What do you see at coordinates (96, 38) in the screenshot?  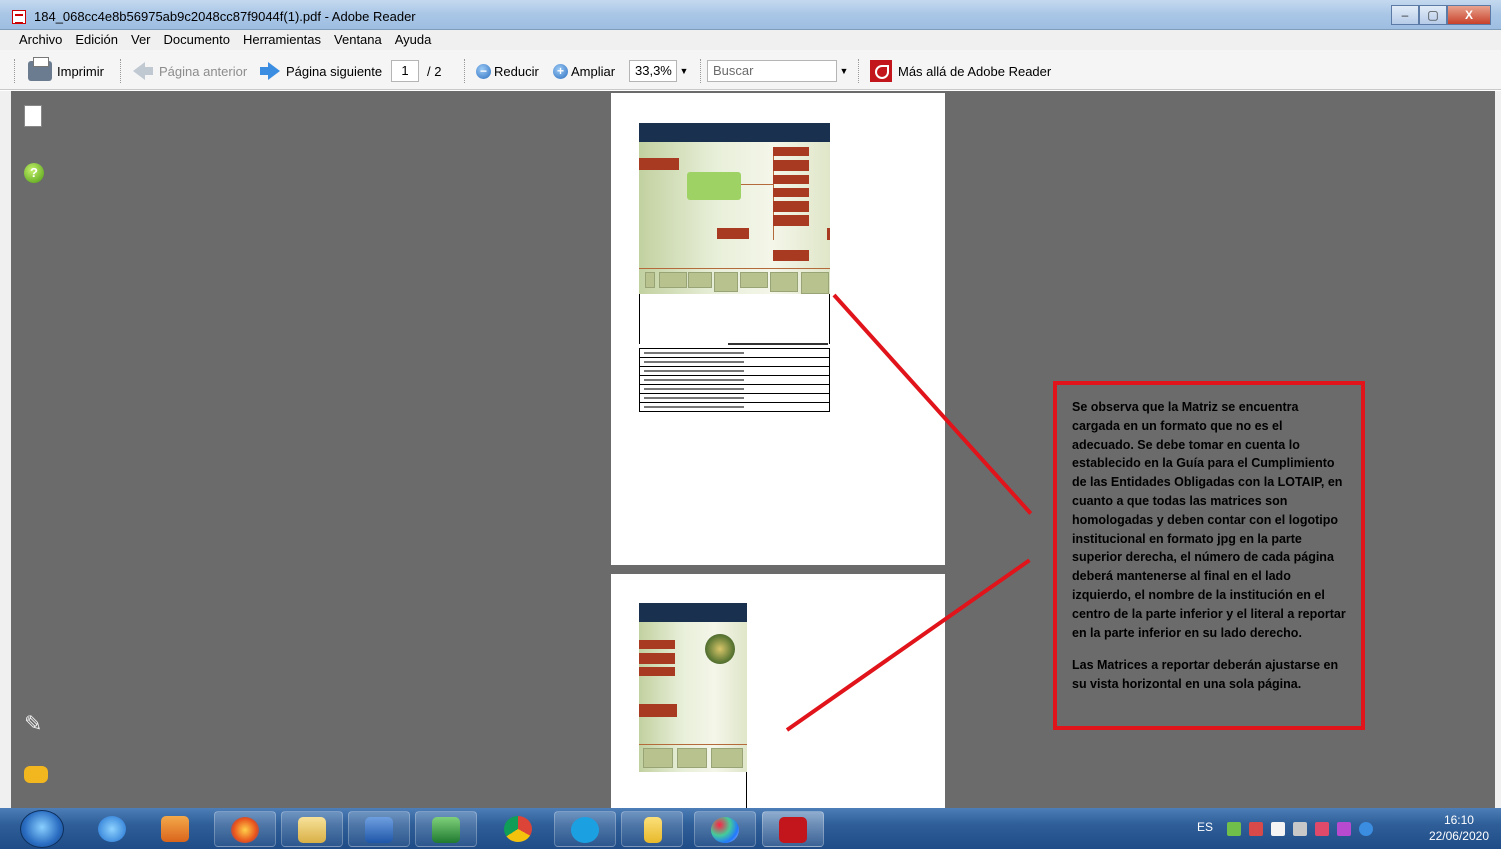 I see `menu-edicion: Edición` at bounding box center [96, 38].